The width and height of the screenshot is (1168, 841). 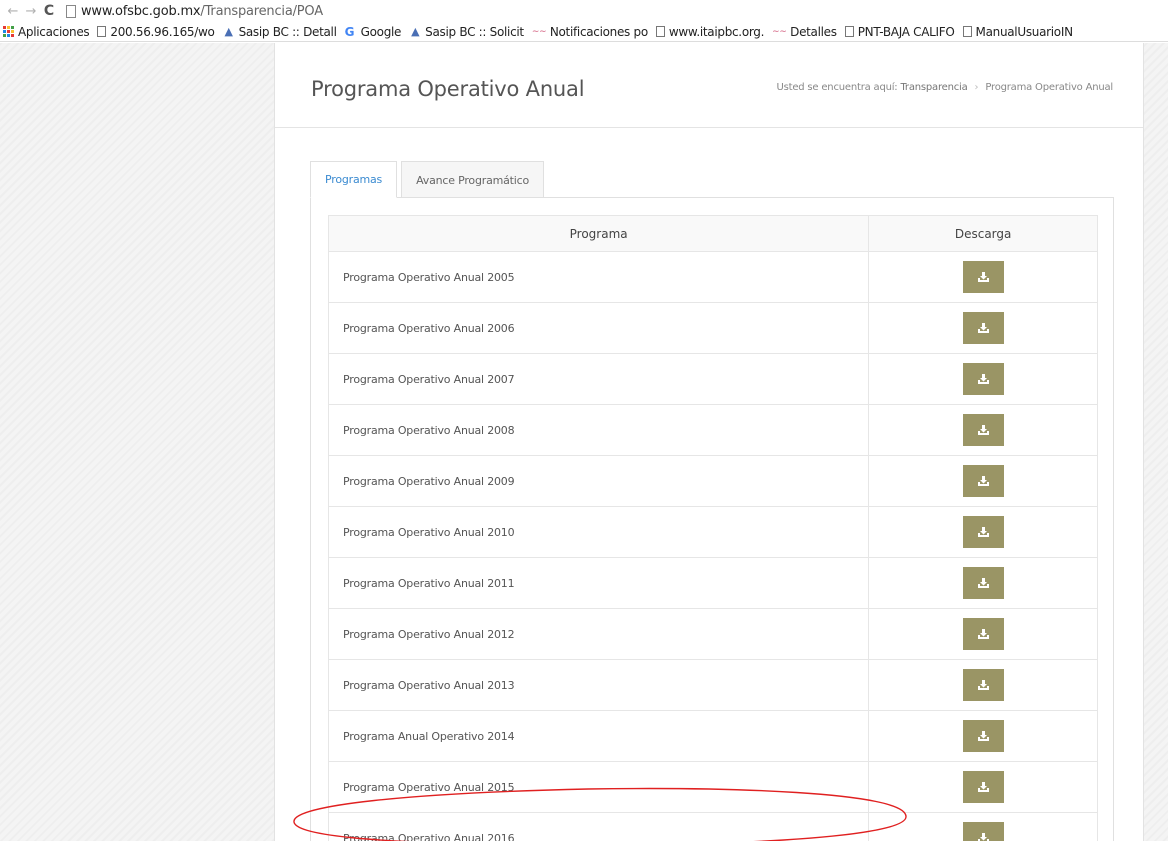 What do you see at coordinates (202, 11) in the screenshot?
I see `address-bar: www.ofsbc.gob.mx/Transparencia/POA` at bounding box center [202, 11].